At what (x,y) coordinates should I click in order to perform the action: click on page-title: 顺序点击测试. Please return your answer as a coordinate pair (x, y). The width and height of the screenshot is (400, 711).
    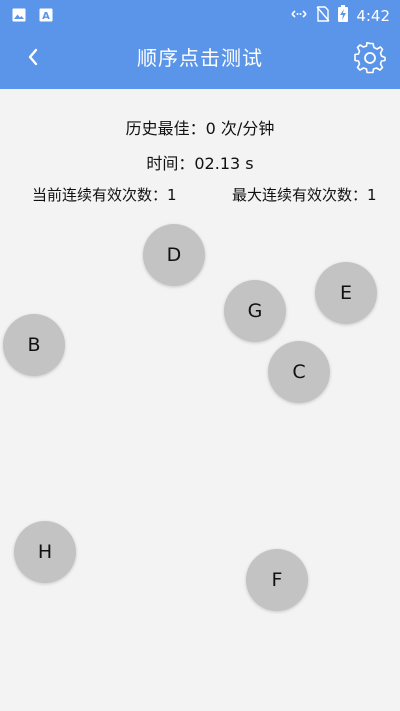
    Looking at the image, I should click on (200, 58).